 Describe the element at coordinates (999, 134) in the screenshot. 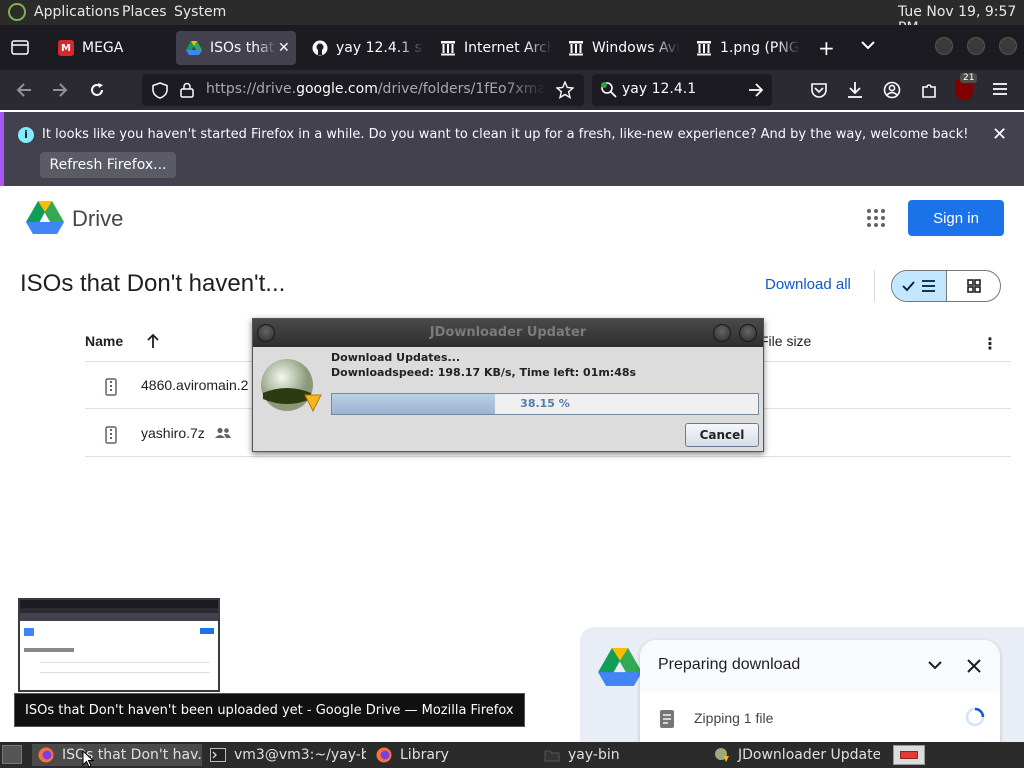

I see `close-notification-icon: ✕` at that location.